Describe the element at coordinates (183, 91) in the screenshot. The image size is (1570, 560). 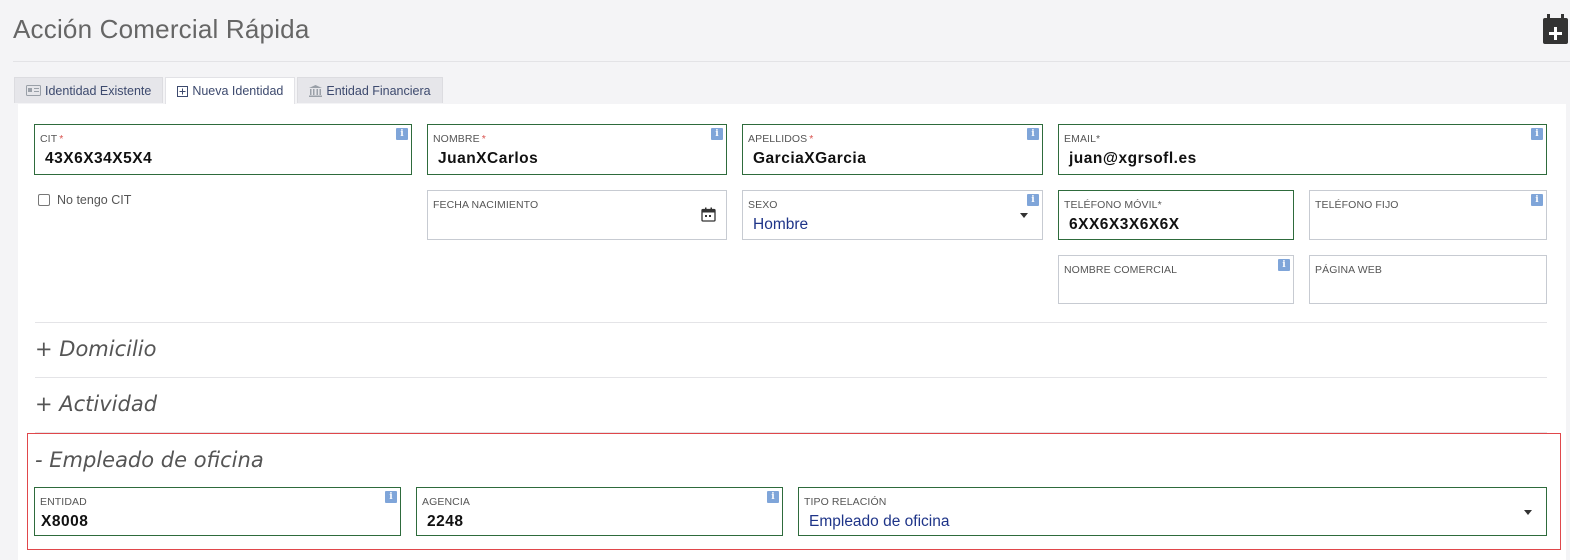
I see `plus-square-icon` at that location.